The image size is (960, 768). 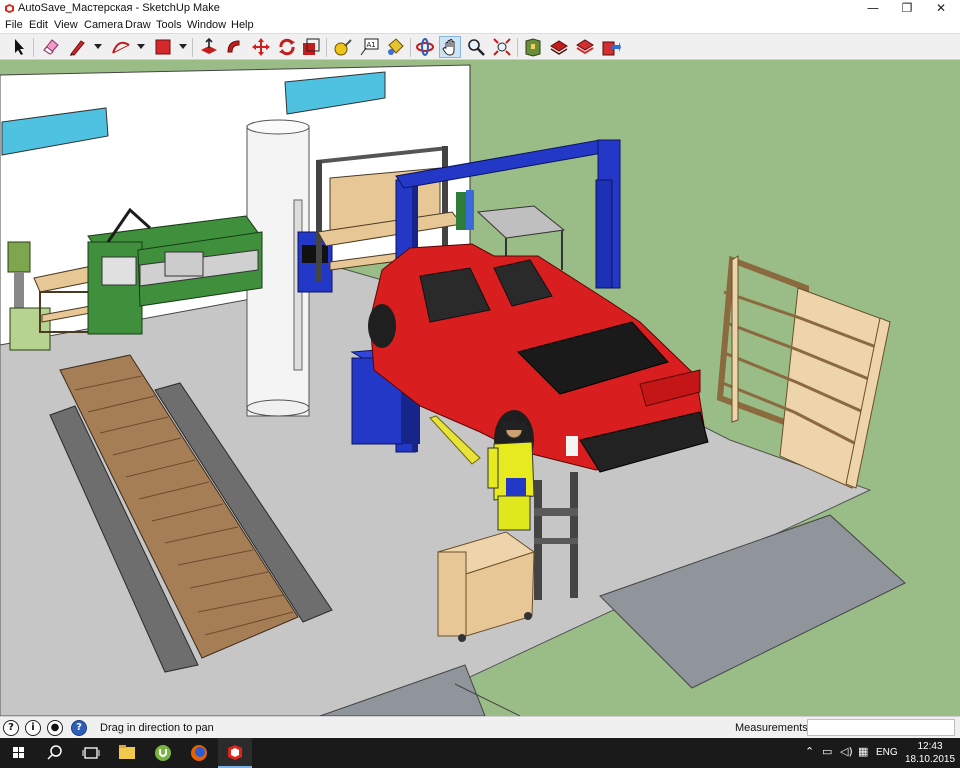 I want to click on window-title: AutoSave_Мастерская - SketchUp Make, so click(x=119, y=8).